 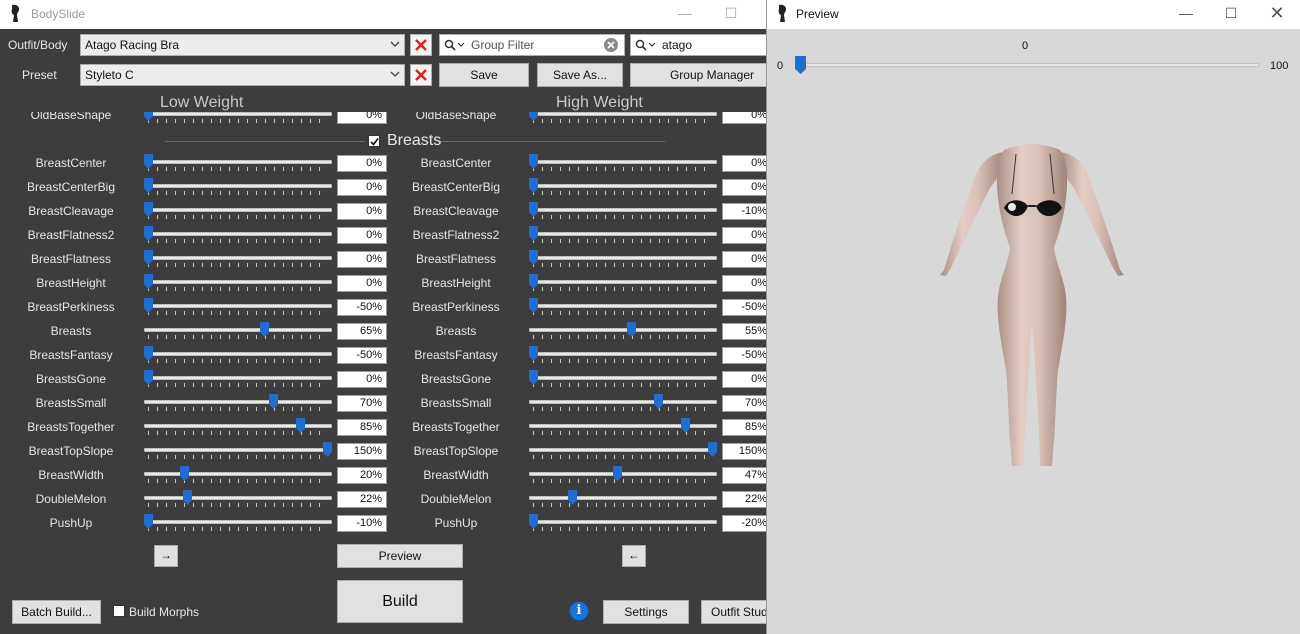 I want to click on low-weight-value: 65%, so click(x=362, y=331).